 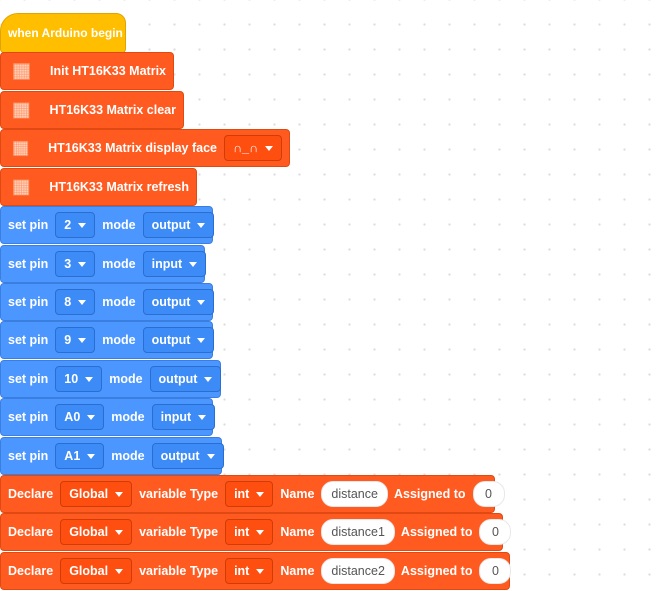 I want to click on pin-value: 10, so click(x=71, y=379).